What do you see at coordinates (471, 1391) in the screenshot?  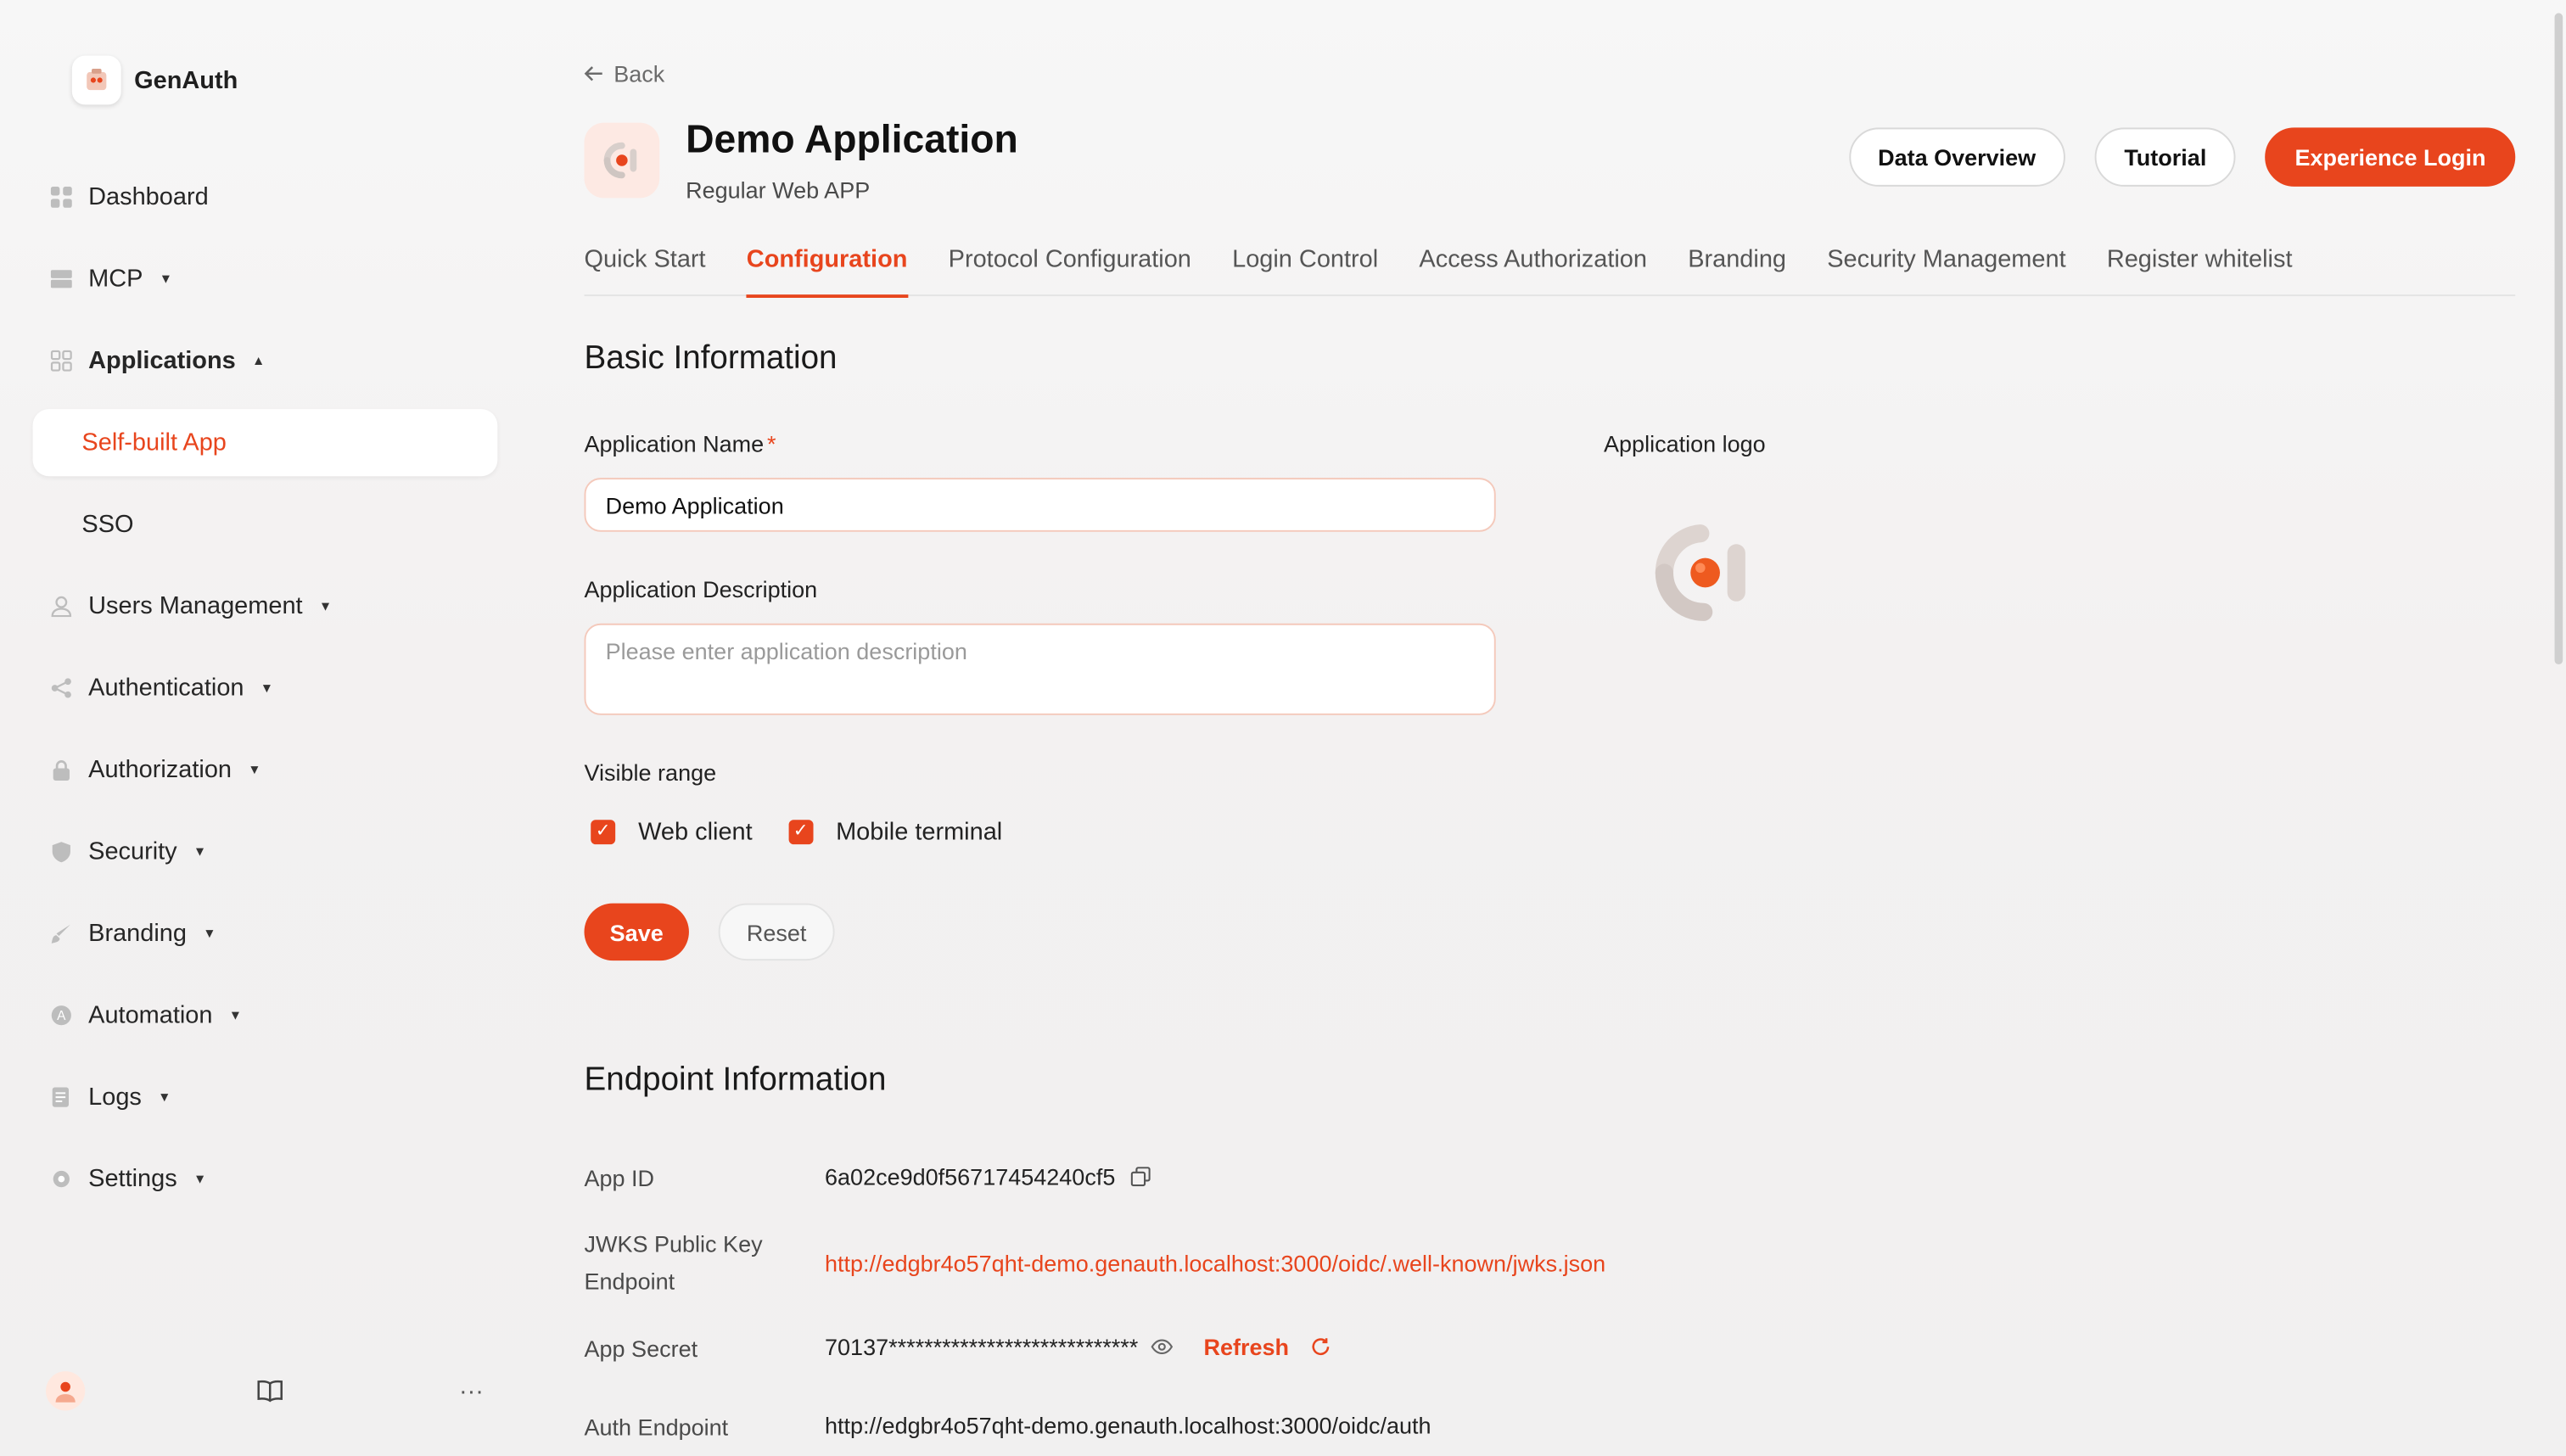 I see `more-icon: ···` at bounding box center [471, 1391].